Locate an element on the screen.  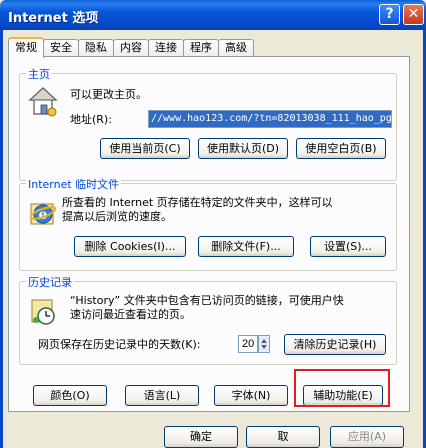
window-title: Internet 选项 is located at coordinates (53, 18).